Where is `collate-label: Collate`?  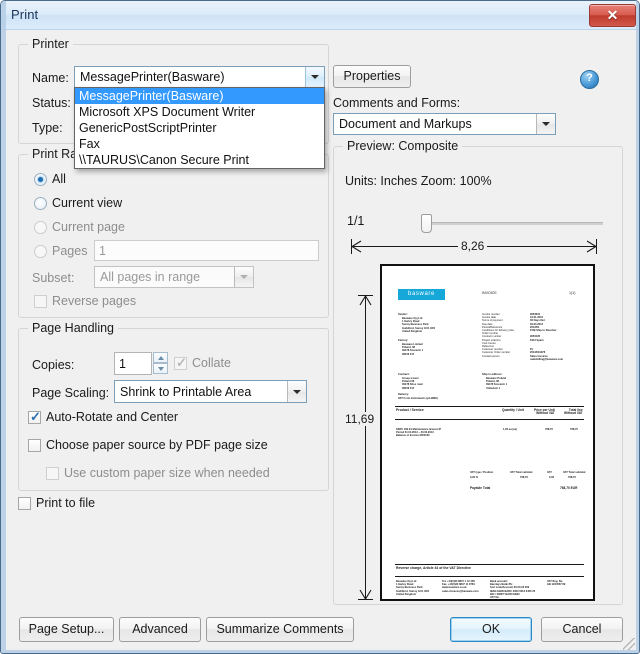 collate-label: Collate is located at coordinates (211, 363).